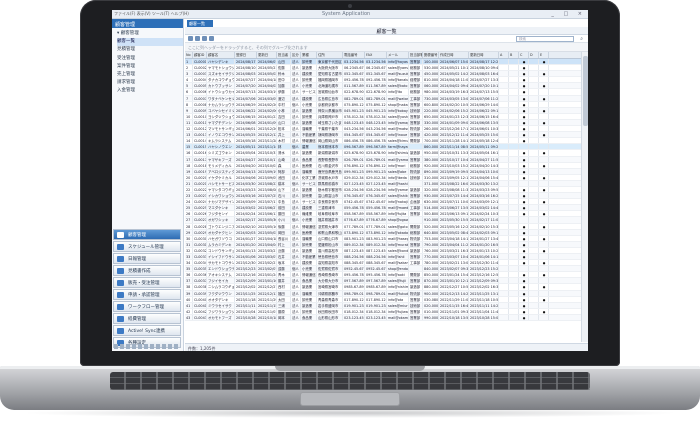  Describe the element at coordinates (246, 263) in the screenshot. I see `table-cell: 2023/12/30` at that location.